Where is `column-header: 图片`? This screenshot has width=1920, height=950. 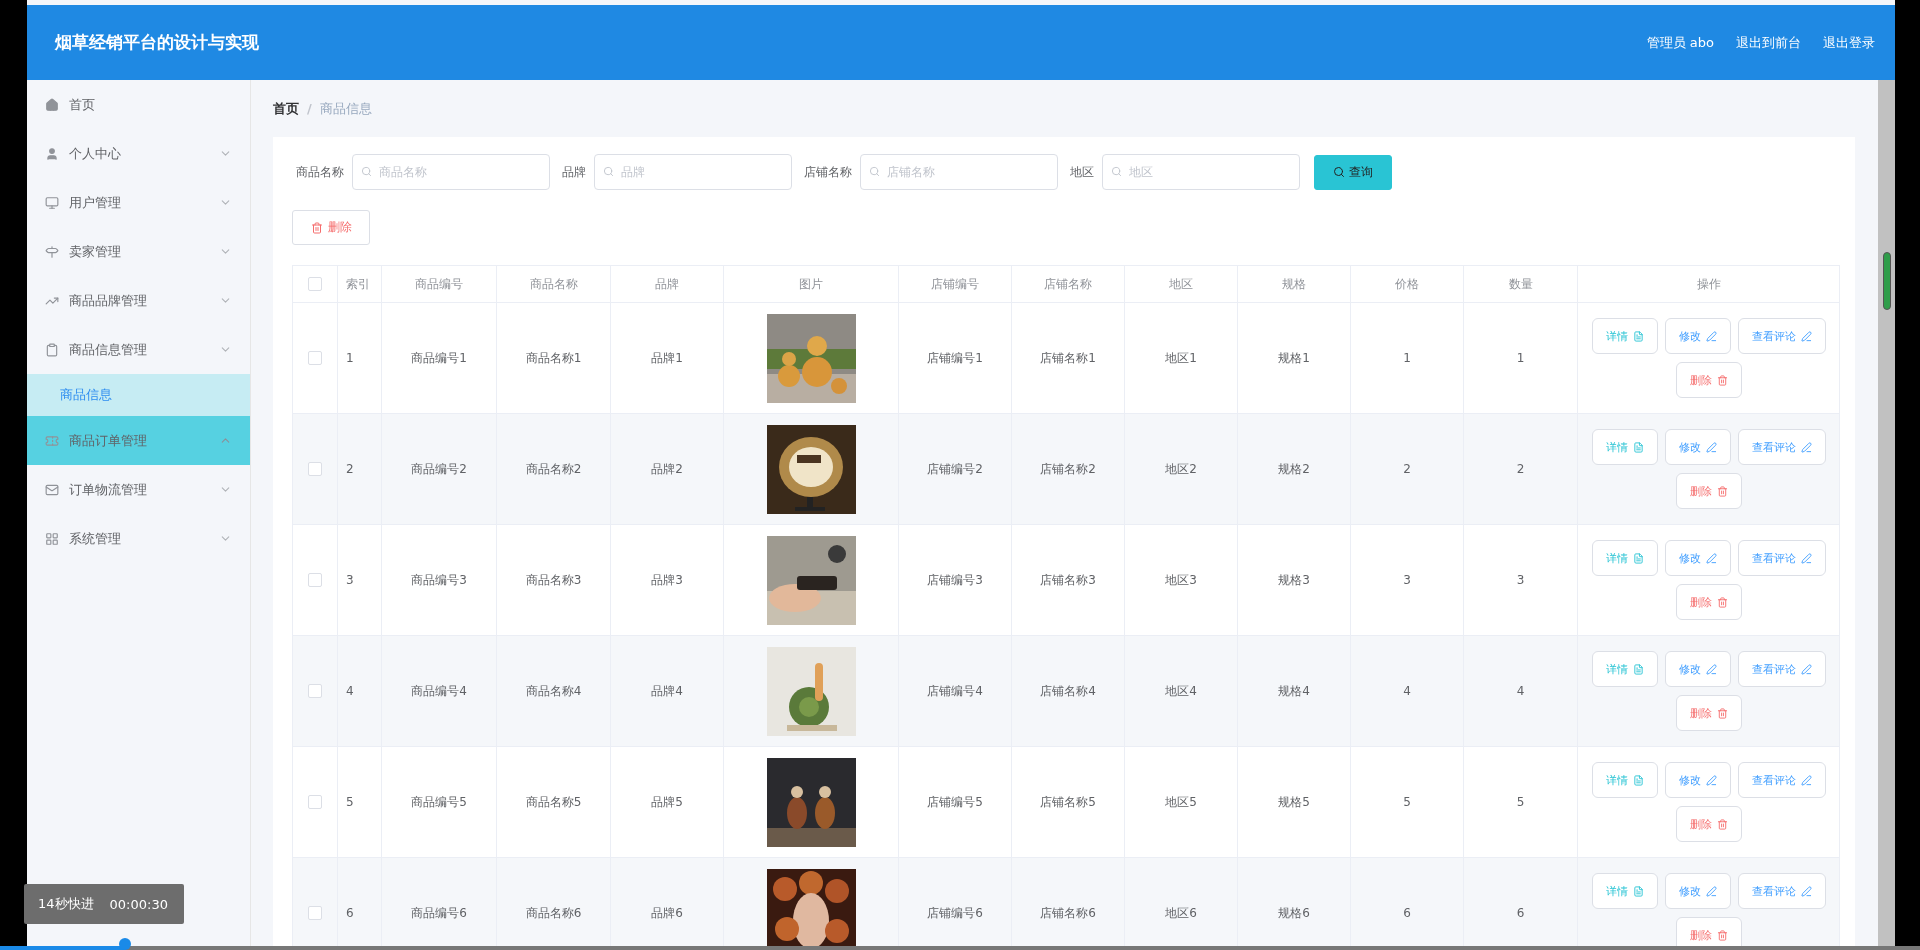 column-header: 图片 is located at coordinates (811, 284).